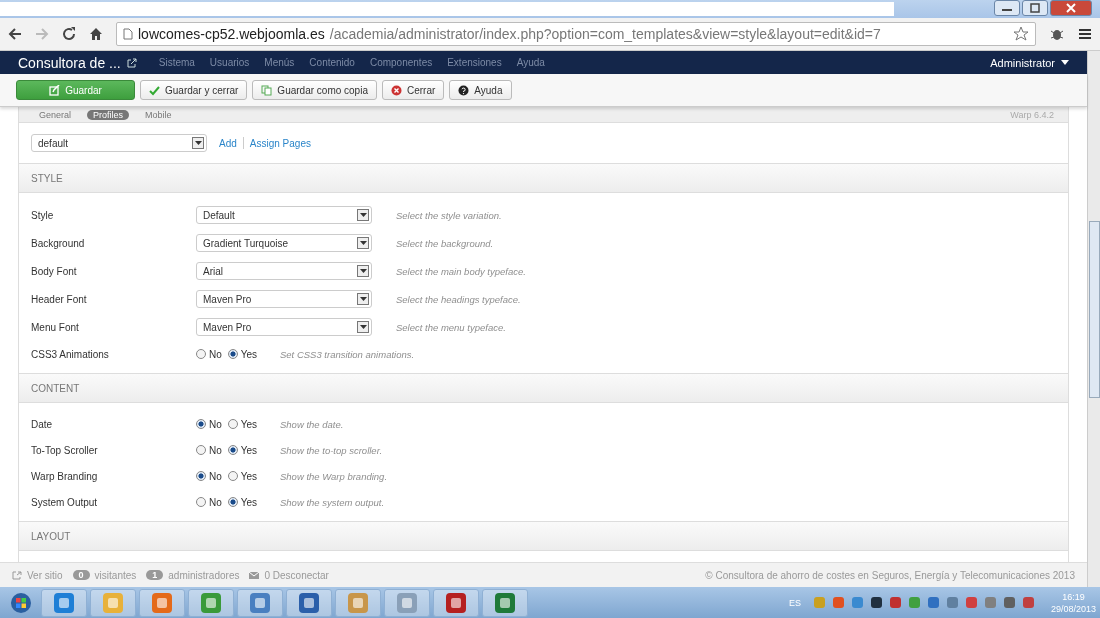 This screenshot has height=618, width=1100. What do you see at coordinates (314, 90) in the screenshot?
I see `save-copy-button: Guardar como copia` at bounding box center [314, 90].